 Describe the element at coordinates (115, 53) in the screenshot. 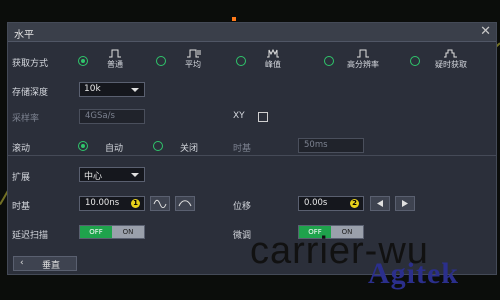

I see `normal-mode-icon` at that location.